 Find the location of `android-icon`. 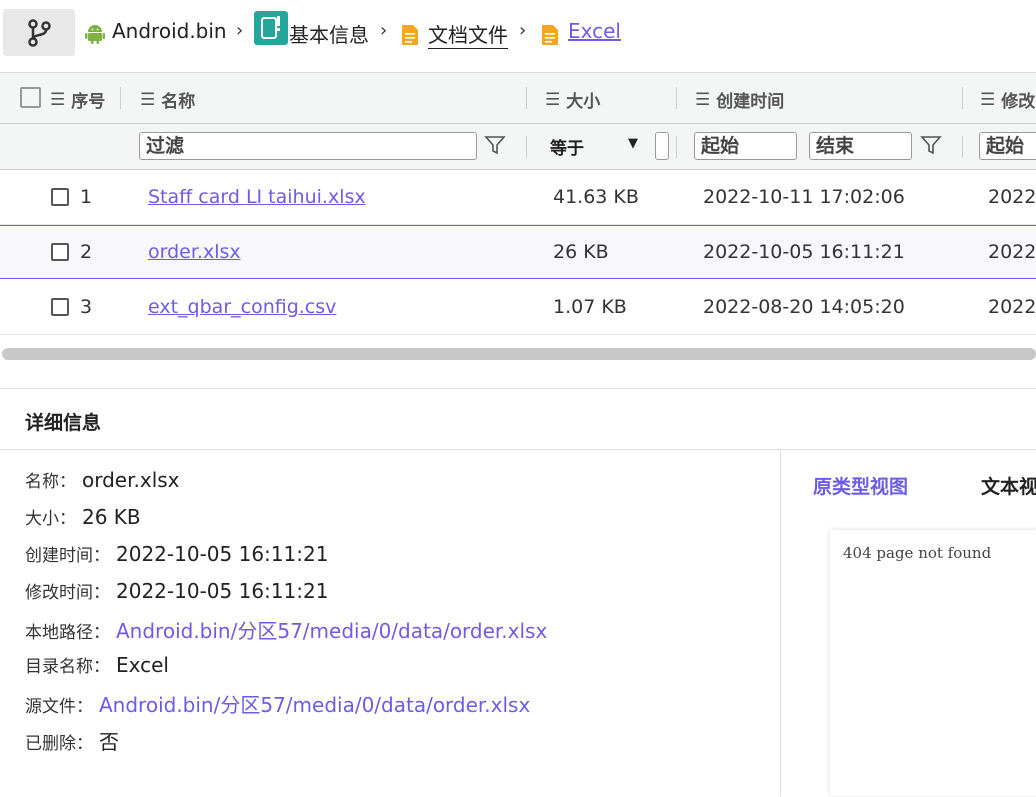

android-icon is located at coordinates (95, 33).